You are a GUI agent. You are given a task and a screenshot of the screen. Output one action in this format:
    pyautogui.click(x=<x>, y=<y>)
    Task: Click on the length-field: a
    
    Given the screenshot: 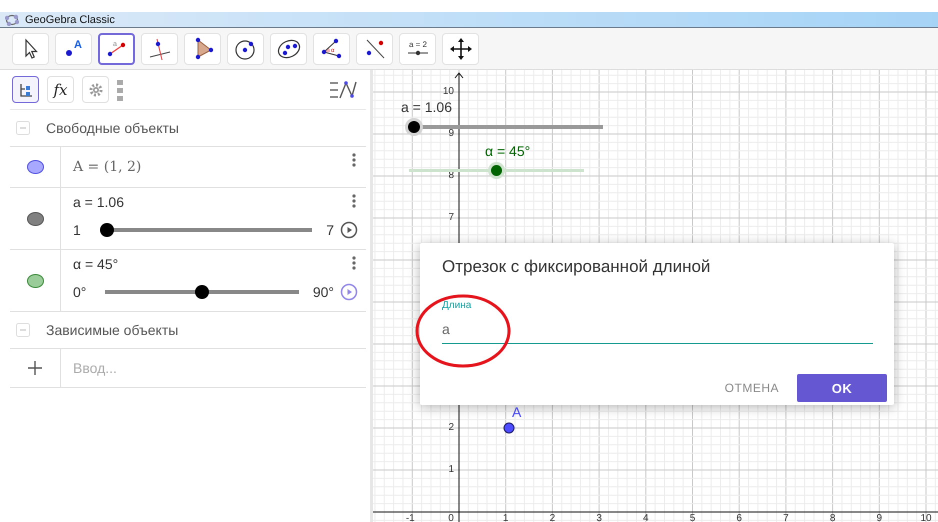 What is the action you would take?
    pyautogui.click(x=657, y=330)
    